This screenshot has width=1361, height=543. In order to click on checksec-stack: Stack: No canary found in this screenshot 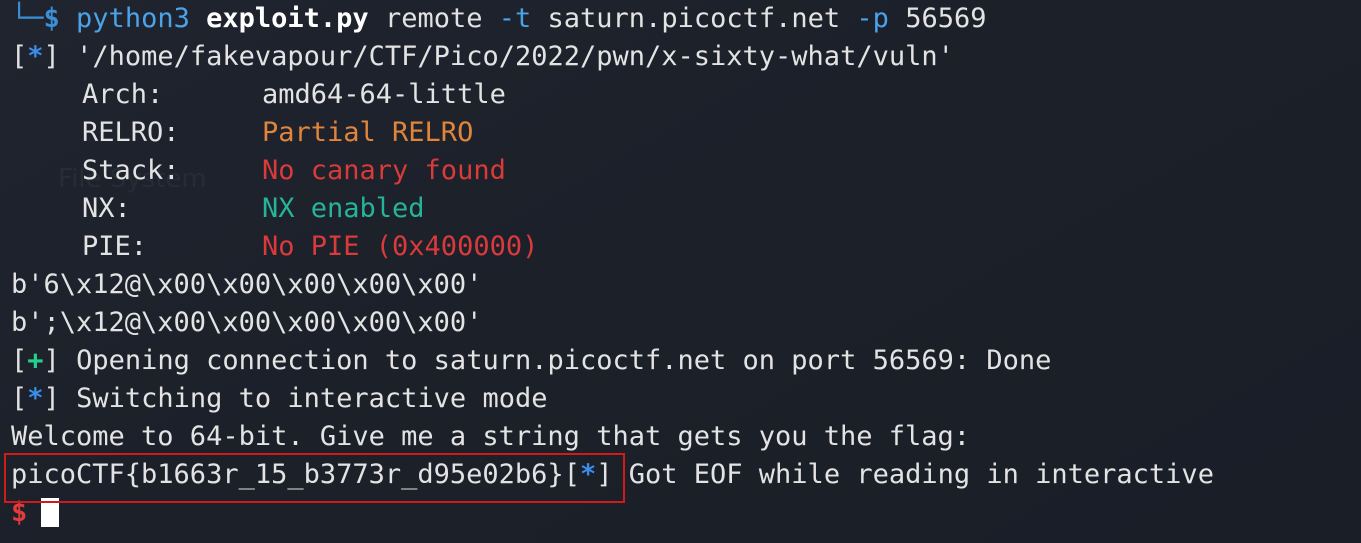, I will do `click(680, 171)`.